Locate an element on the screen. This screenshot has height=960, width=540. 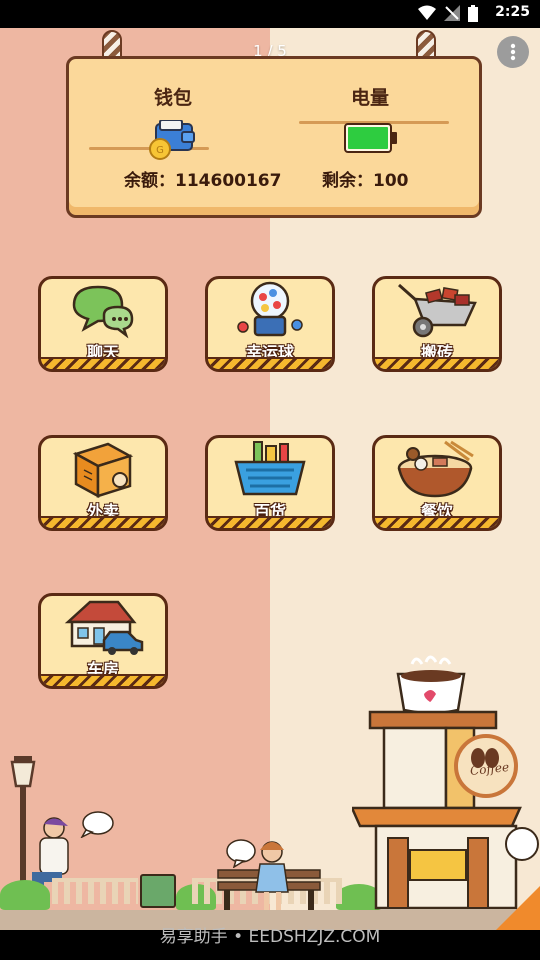
app-move-bricks: 搬砖 is located at coordinates (437, 324).